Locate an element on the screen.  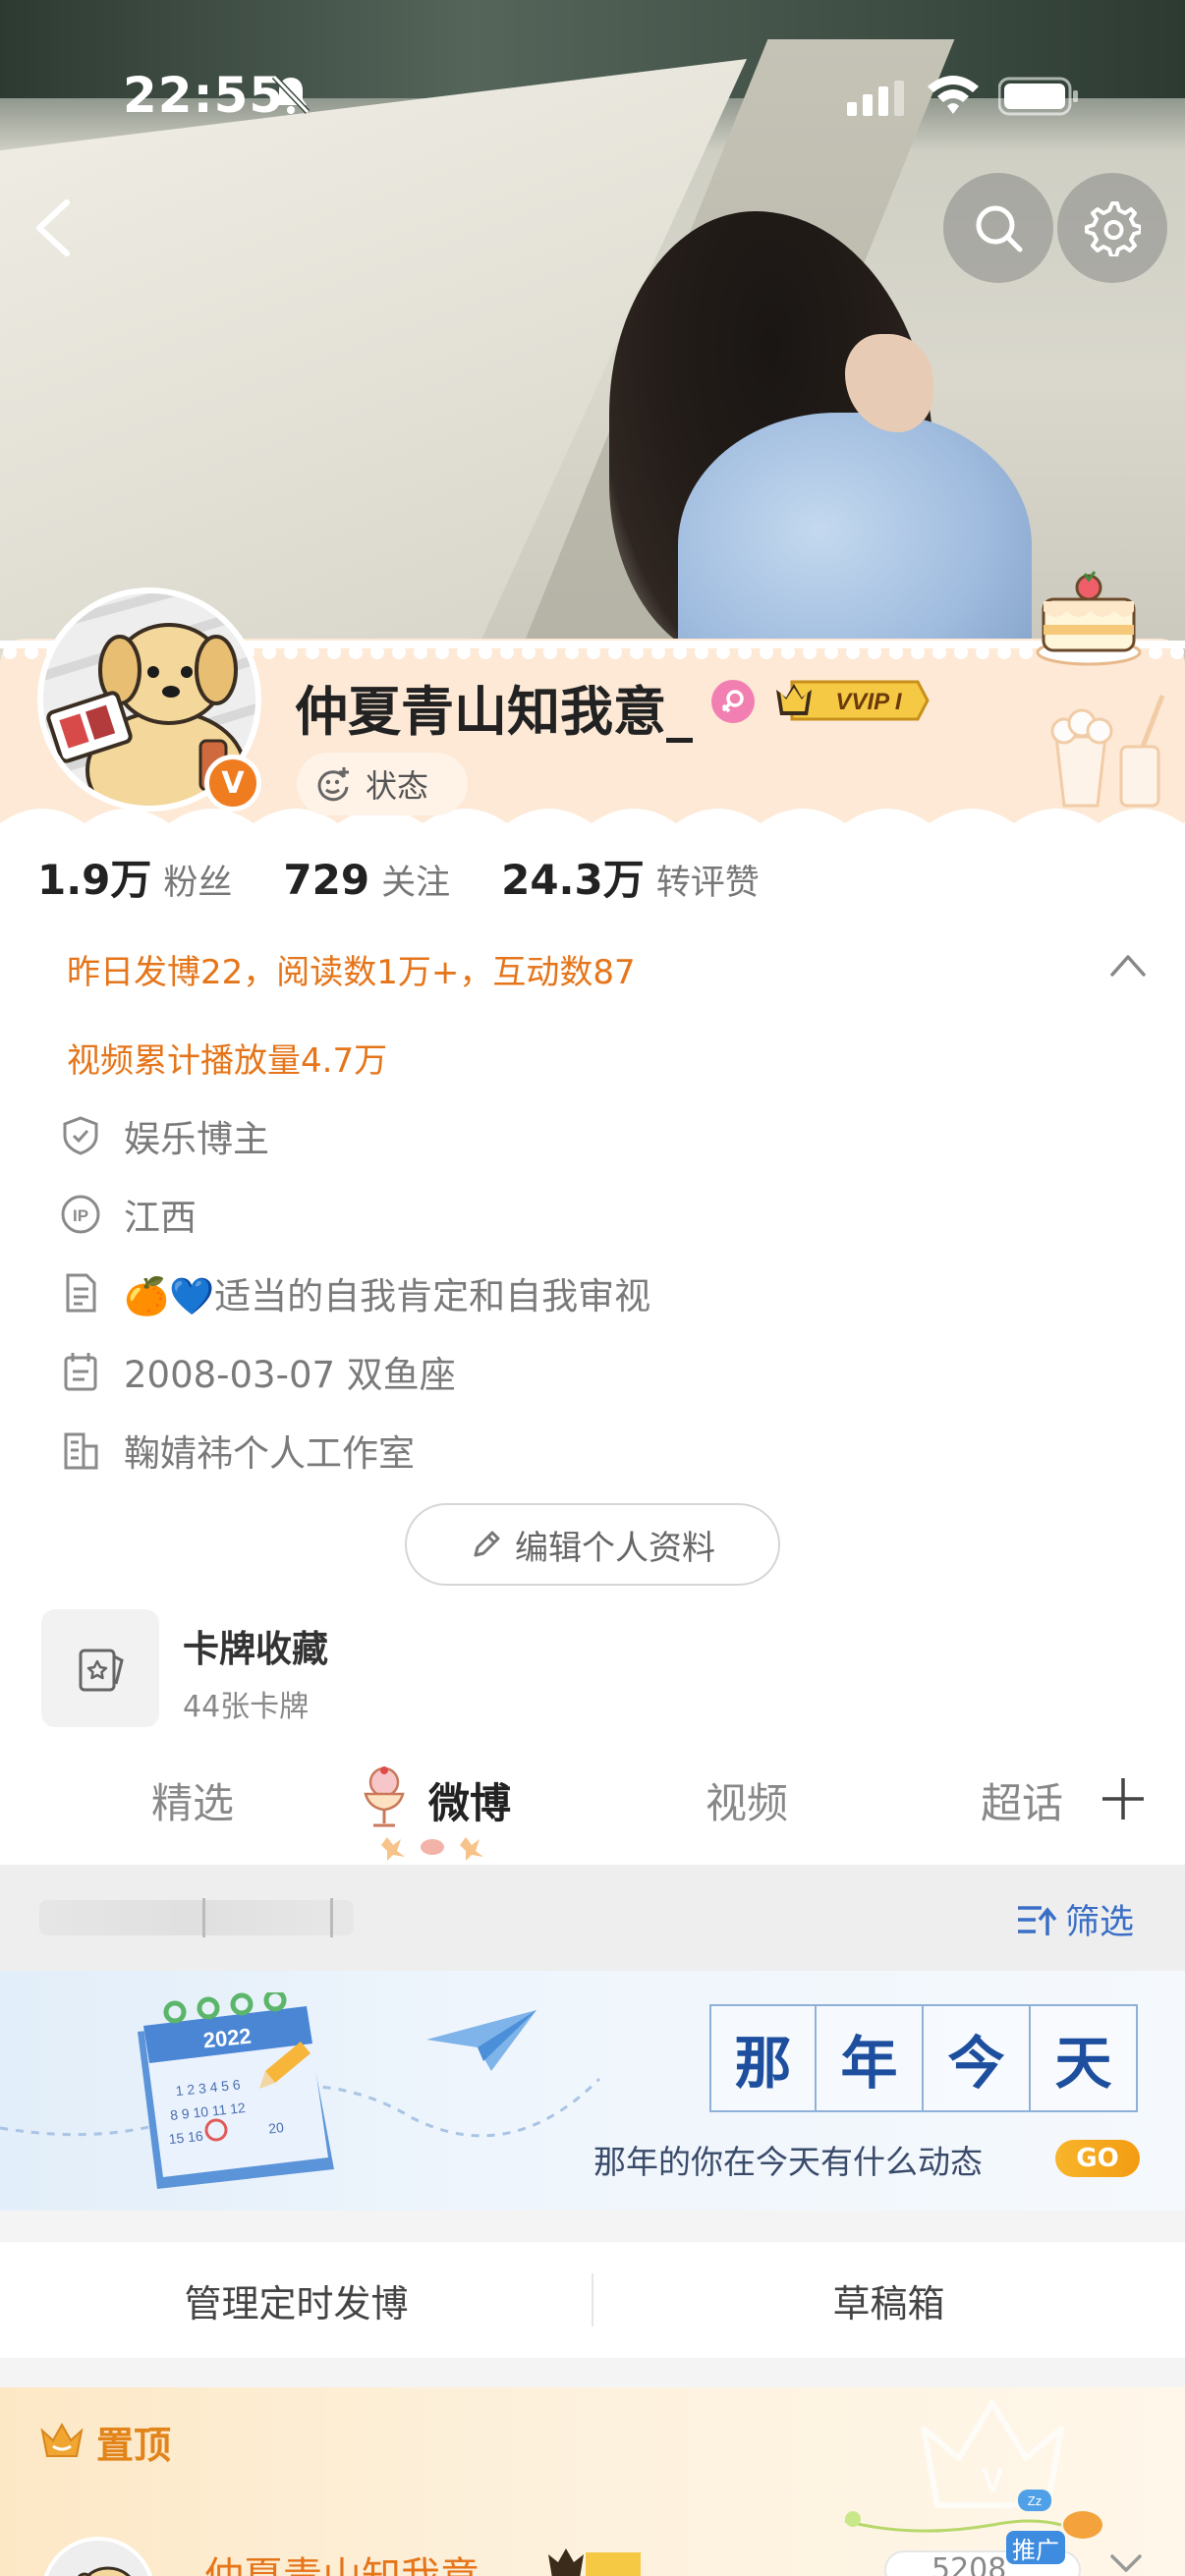
edit-profile-label: 编辑个人资料 is located at coordinates (615, 1548).